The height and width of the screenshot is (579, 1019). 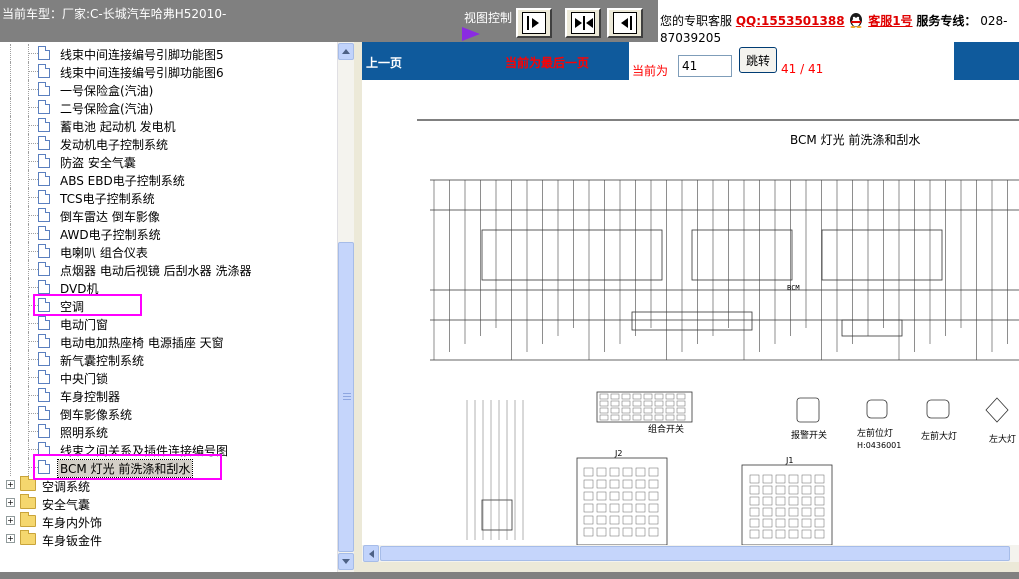 What do you see at coordinates (84, 379) in the screenshot?
I see `tree-item-label: 中央门锁` at bounding box center [84, 379].